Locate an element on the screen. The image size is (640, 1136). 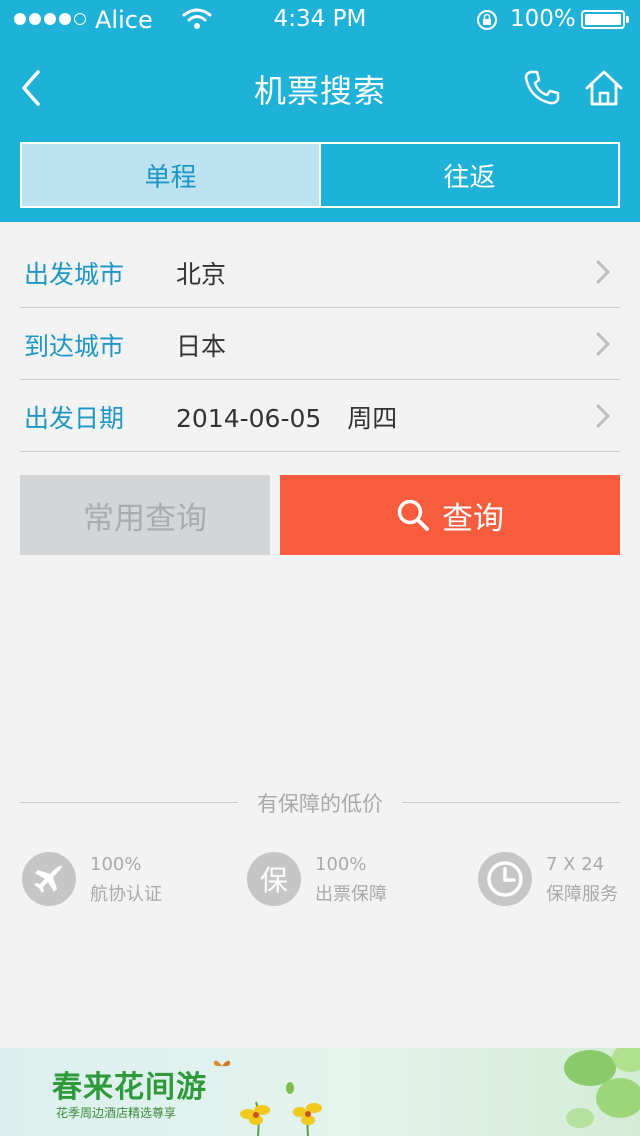
guarantee-section-header: 有保障的低价 is located at coordinates (320, 803).